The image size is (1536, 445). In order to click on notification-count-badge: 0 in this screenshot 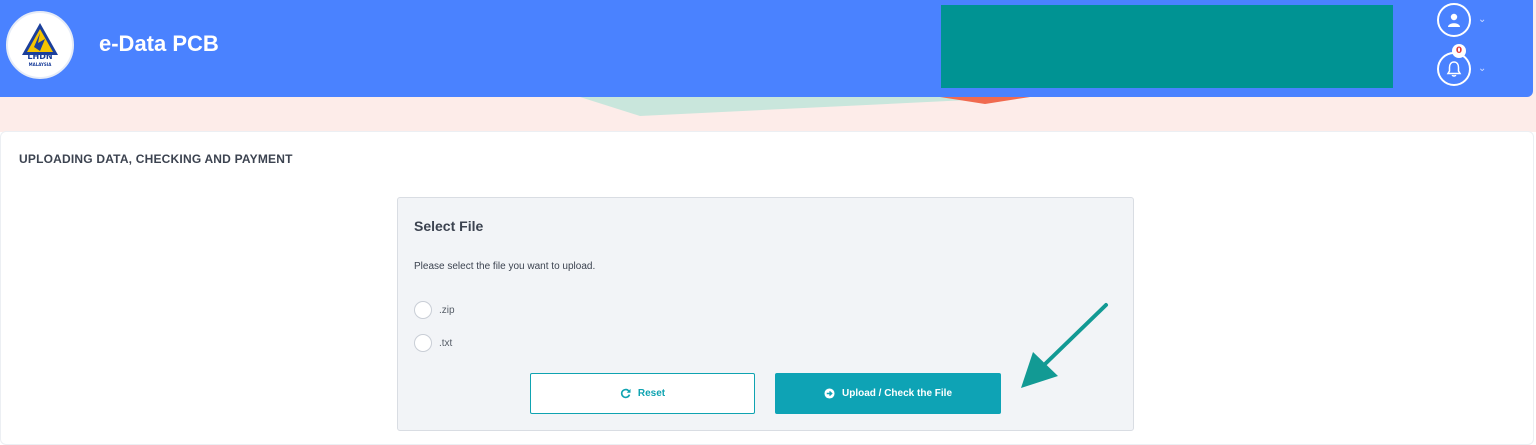, I will do `click(1459, 51)`.